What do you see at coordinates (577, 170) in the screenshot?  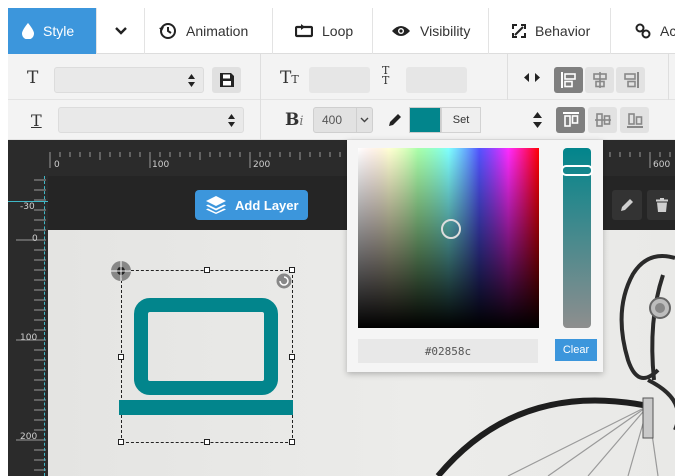 I see `alpha-slider-handle` at bounding box center [577, 170].